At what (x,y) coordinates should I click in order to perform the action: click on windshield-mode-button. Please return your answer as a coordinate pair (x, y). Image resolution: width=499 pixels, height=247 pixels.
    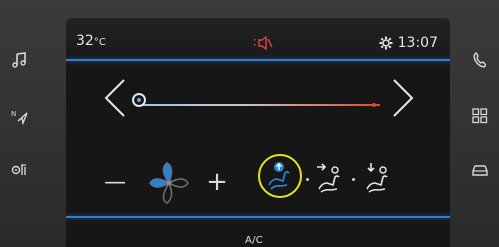
    Looking at the image, I should click on (279, 175).